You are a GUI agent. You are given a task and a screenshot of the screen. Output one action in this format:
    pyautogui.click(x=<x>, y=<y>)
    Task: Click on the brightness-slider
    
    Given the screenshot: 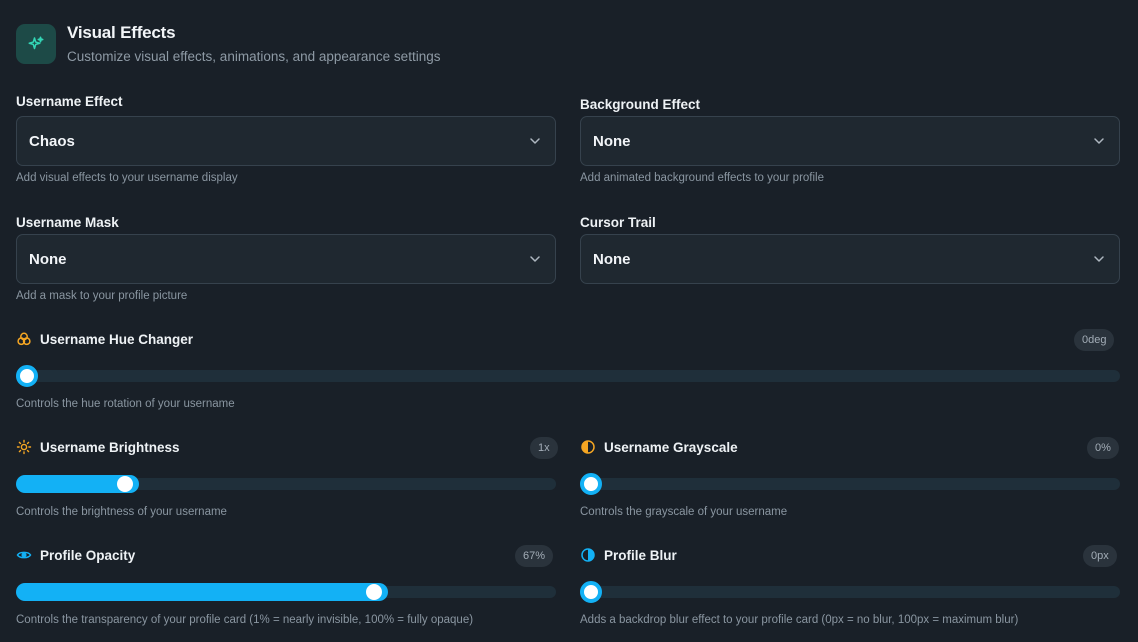 What is the action you would take?
    pyautogui.click(x=286, y=484)
    